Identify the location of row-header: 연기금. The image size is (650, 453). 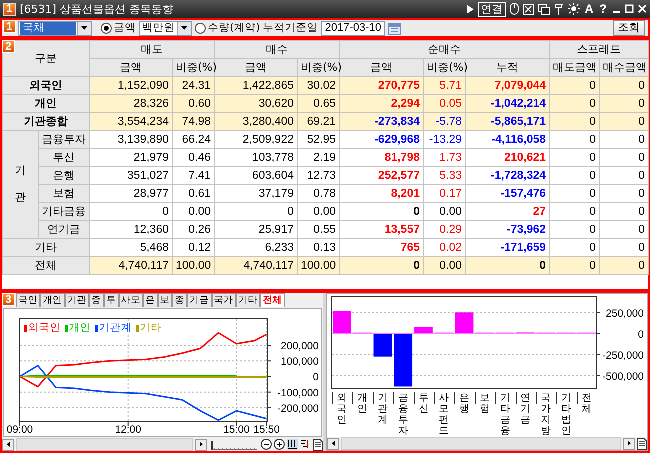
(64, 229).